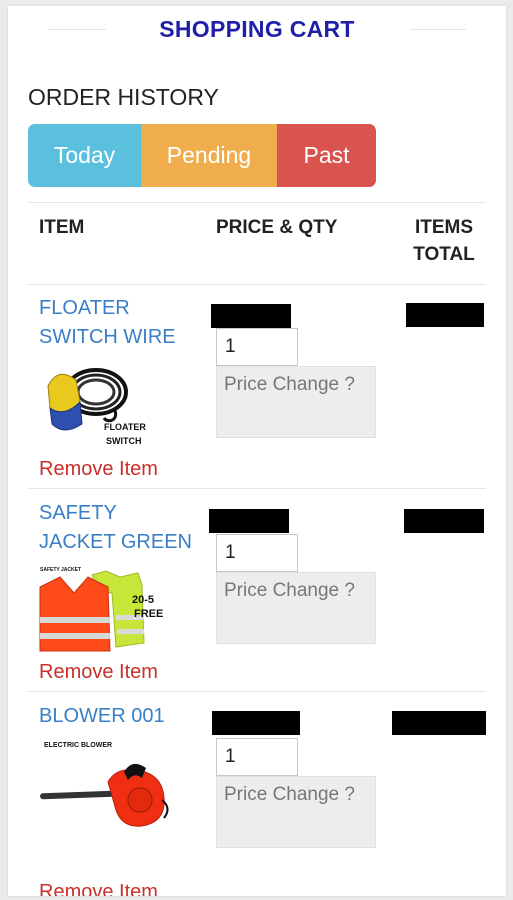  I want to click on tab-past: Past, so click(326, 155).